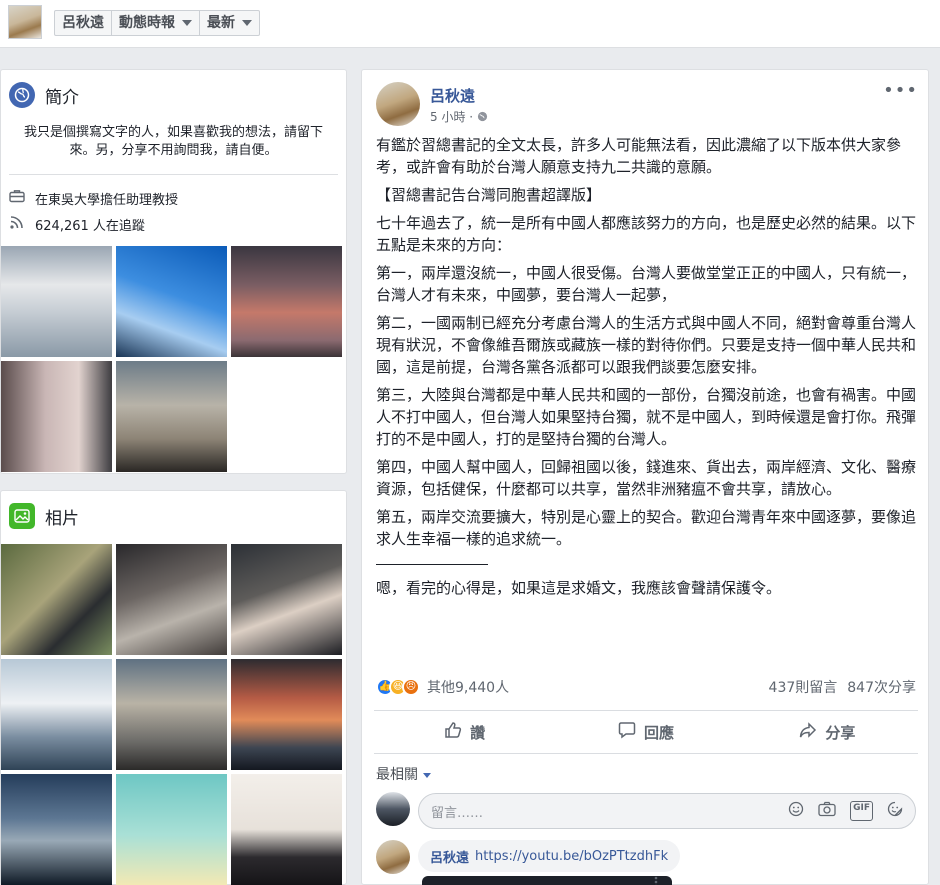 The image size is (940, 885). What do you see at coordinates (173, 95) in the screenshot?
I see `intro-header: 簡介` at bounding box center [173, 95].